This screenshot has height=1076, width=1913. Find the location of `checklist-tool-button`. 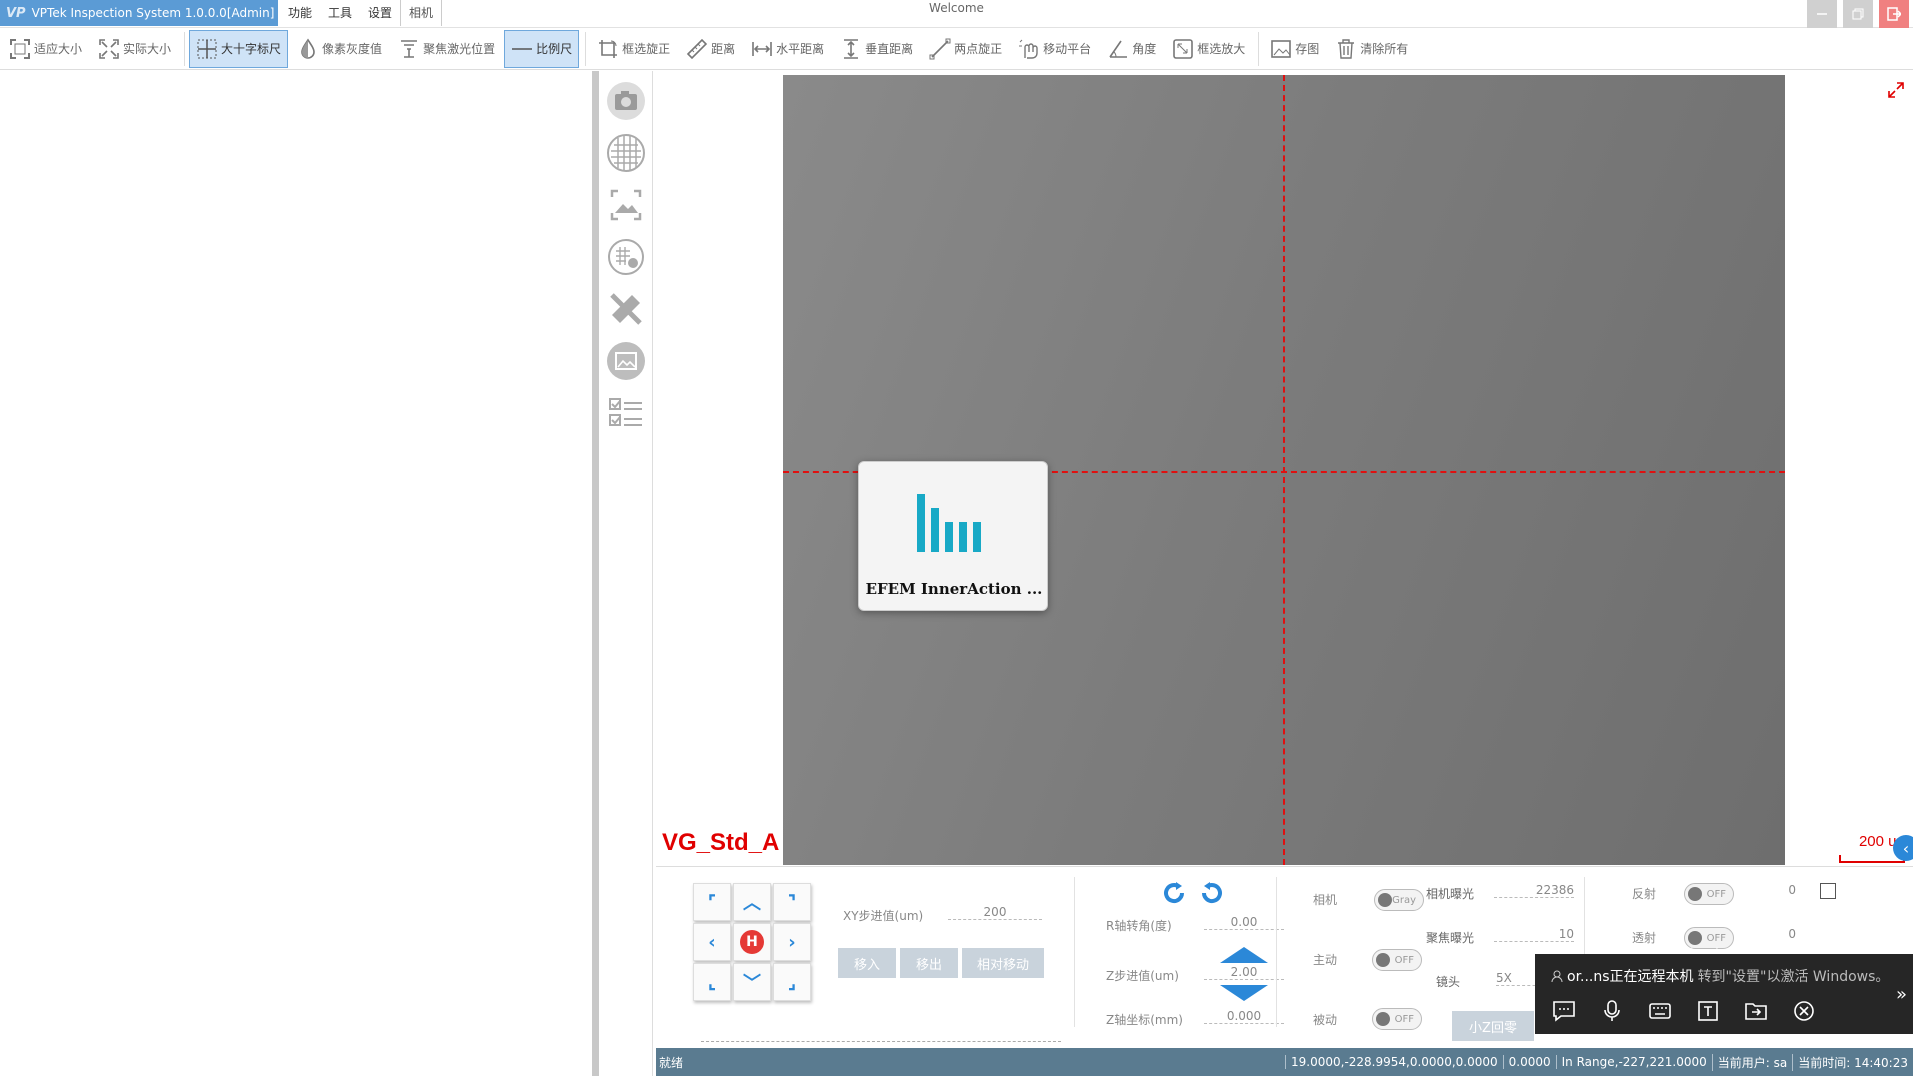

checklist-tool-button is located at coordinates (626, 413).